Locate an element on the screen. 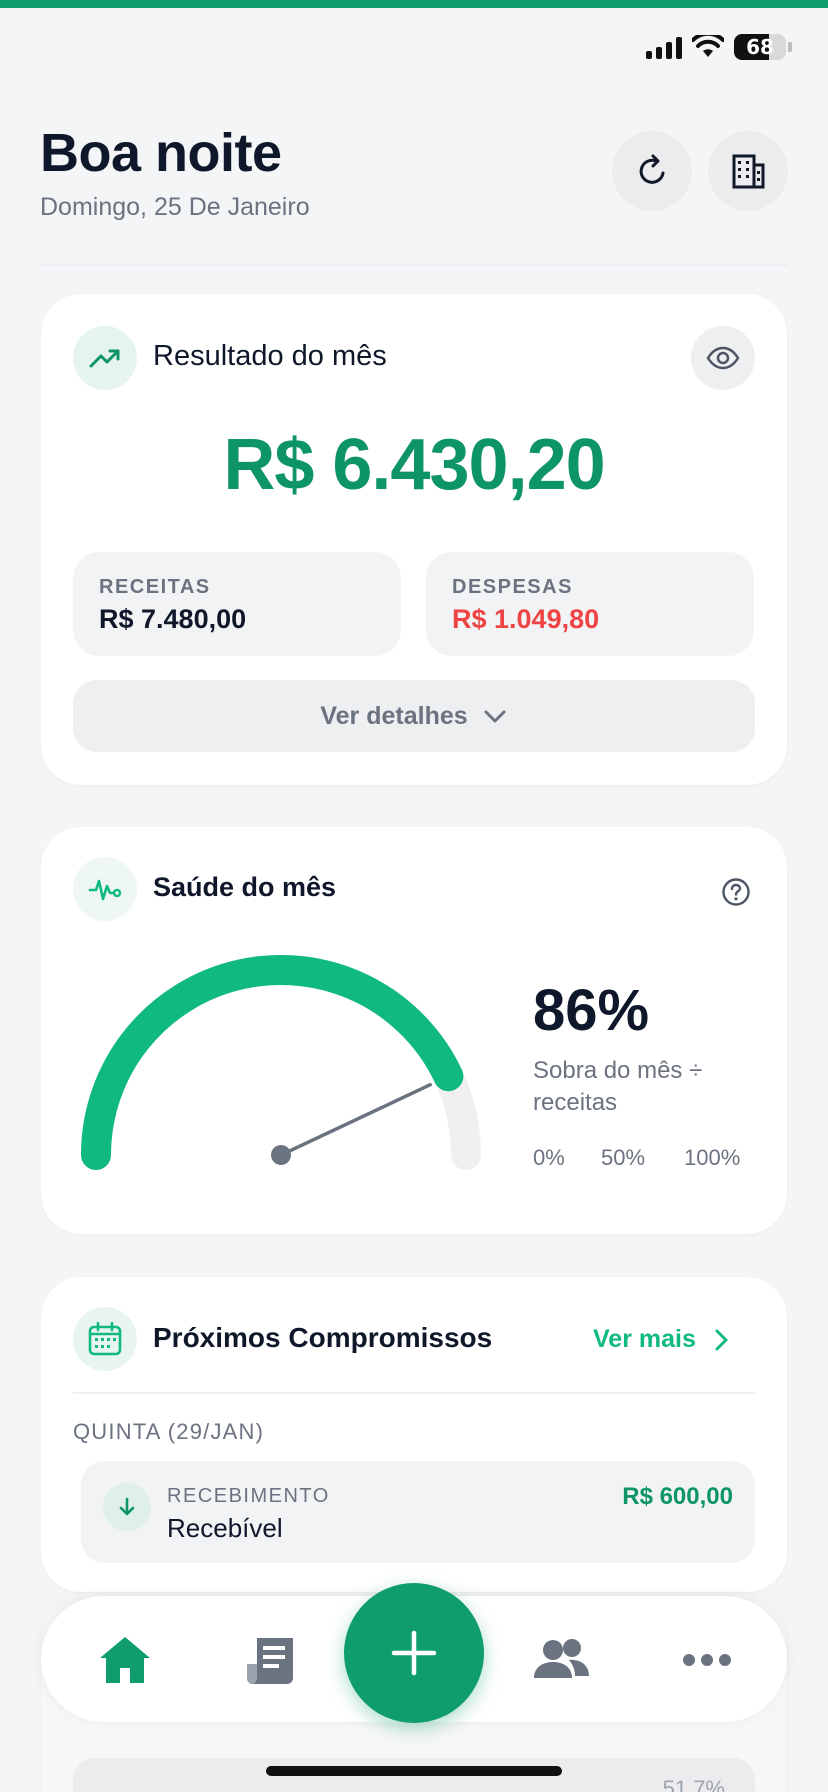 This screenshot has height=1792, width=828. arrow-down-icon is located at coordinates (127, 1506).